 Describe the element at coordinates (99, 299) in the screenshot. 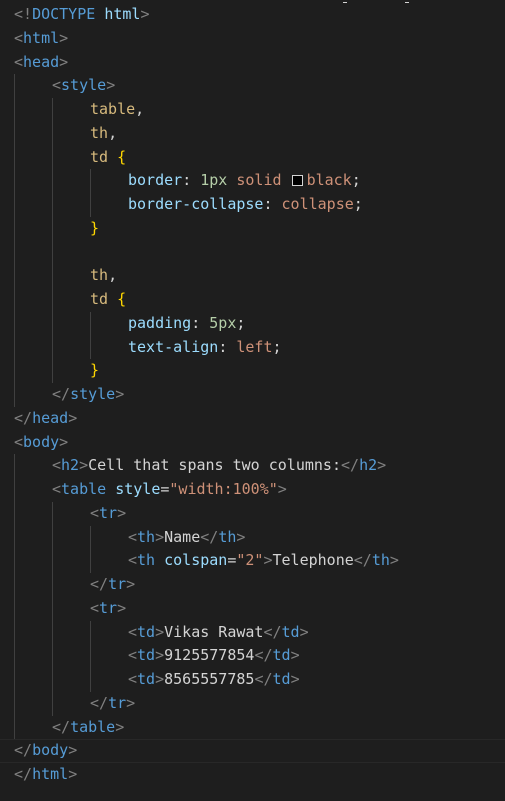

I see `css-selector: td` at that location.